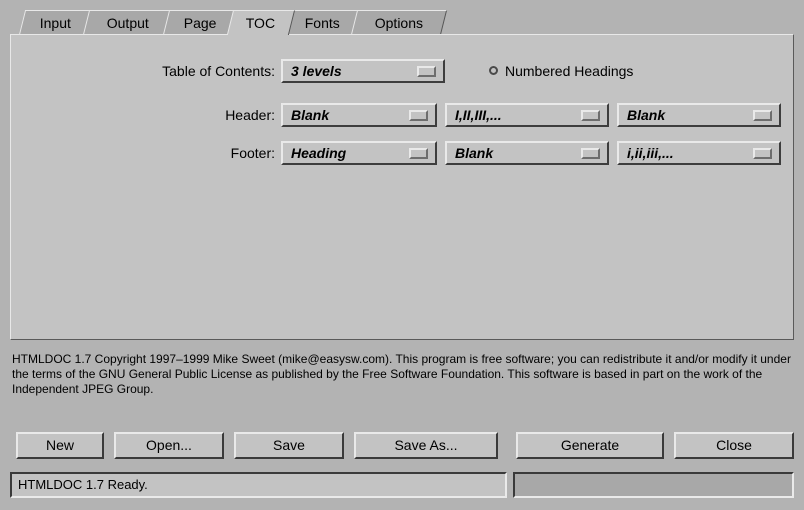 The height and width of the screenshot is (510, 804). What do you see at coordinates (363, 71) in the screenshot?
I see `toc-levels-dropdown: 3 levels` at bounding box center [363, 71].